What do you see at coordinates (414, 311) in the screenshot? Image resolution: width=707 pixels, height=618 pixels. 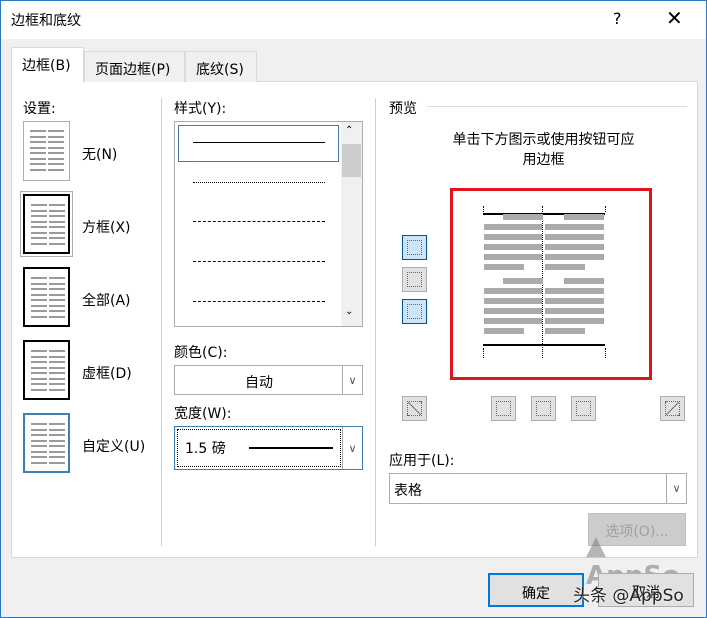 I see `border-bottom-button` at bounding box center [414, 311].